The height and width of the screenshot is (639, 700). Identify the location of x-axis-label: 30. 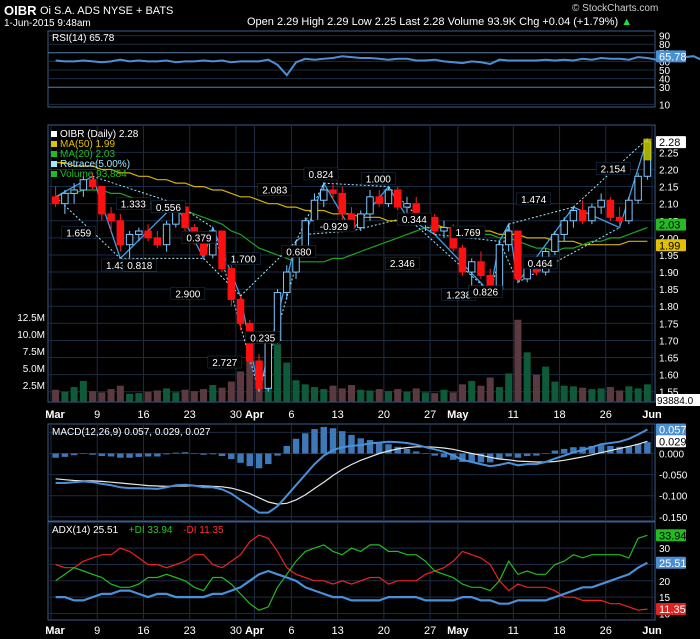
(236, 415).